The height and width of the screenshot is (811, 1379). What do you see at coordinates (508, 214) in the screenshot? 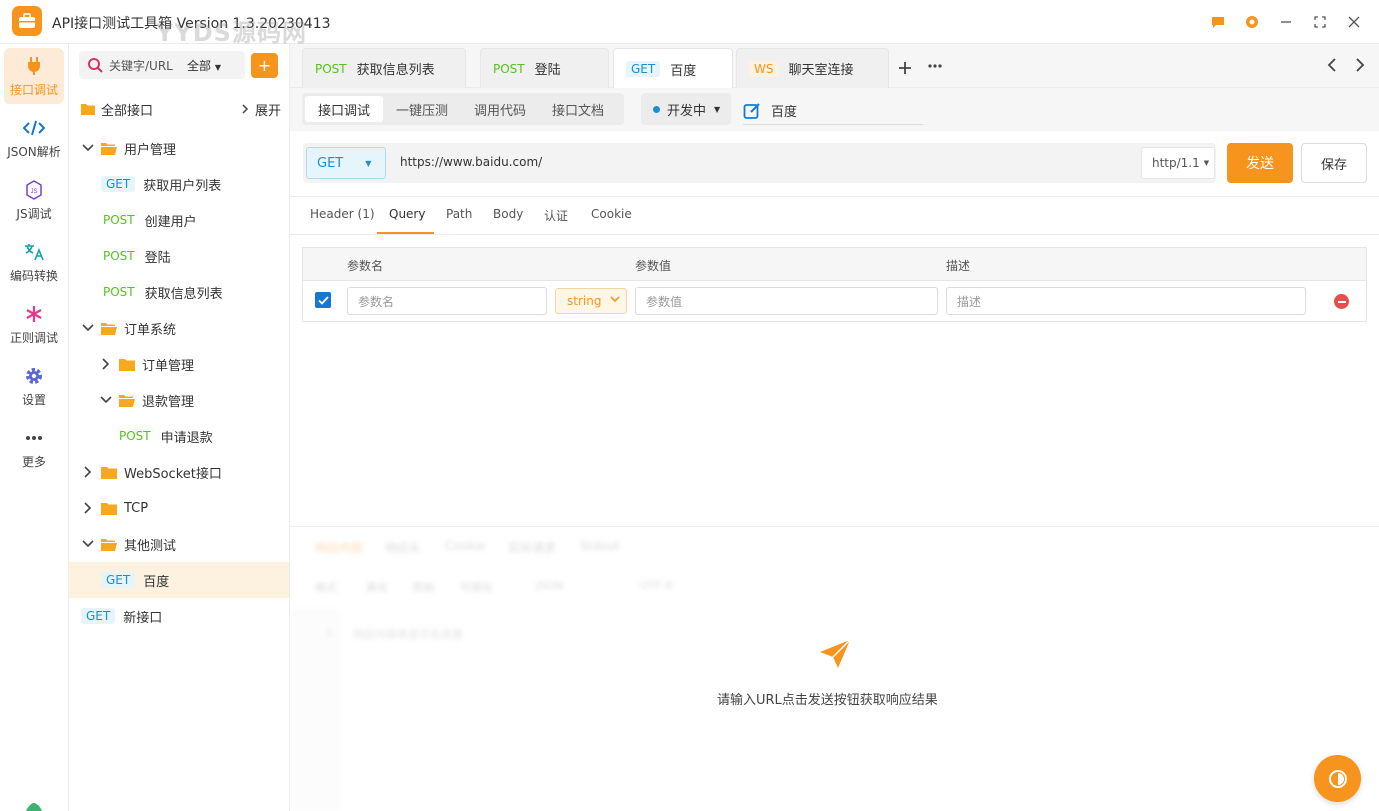
I see `tab-body: Body` at bounding box center [508, 214].